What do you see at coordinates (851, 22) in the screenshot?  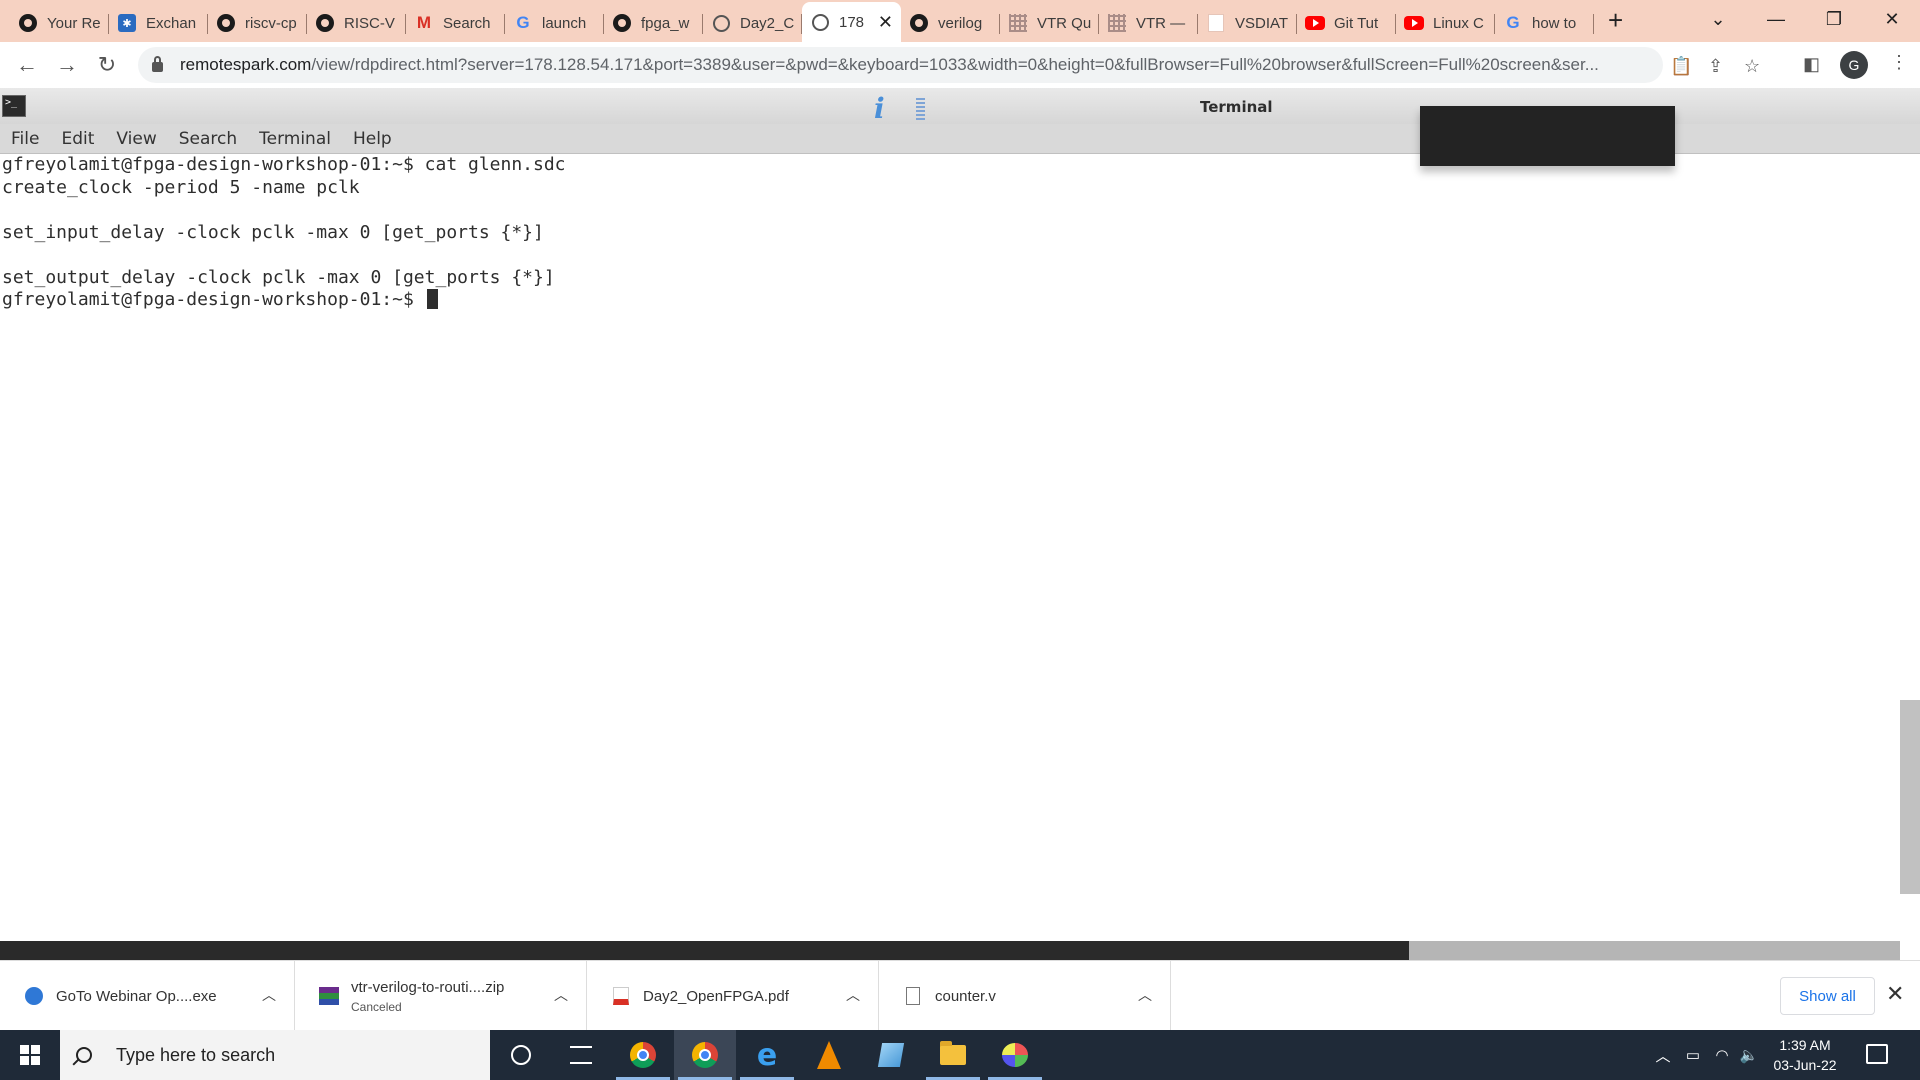 I see `browser-tab: 178 ✕` at bounding box center [851, 22].